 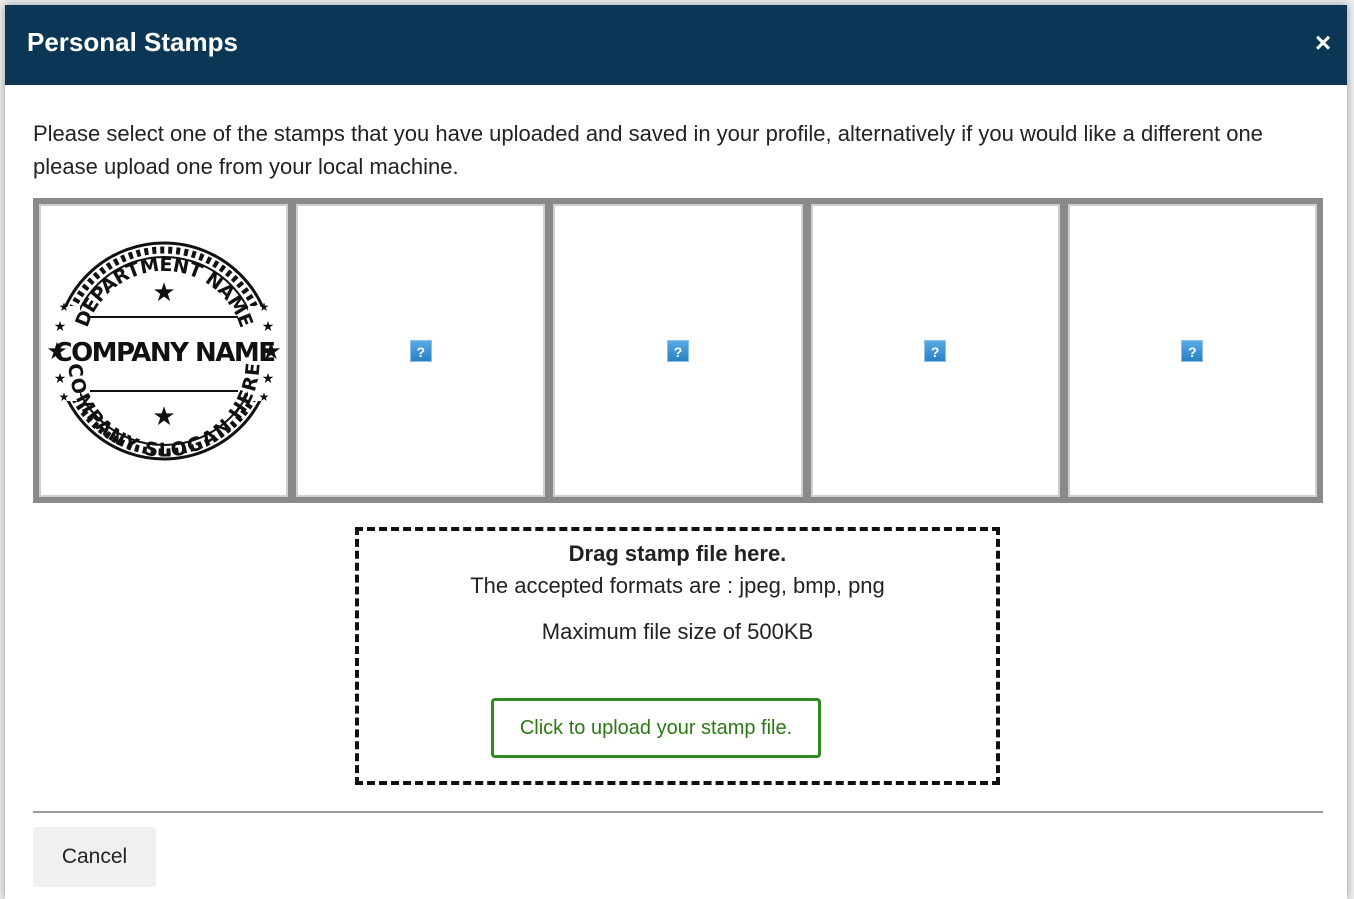 I want to click on cancel-button: Cancel, so click(x=94, y=857).